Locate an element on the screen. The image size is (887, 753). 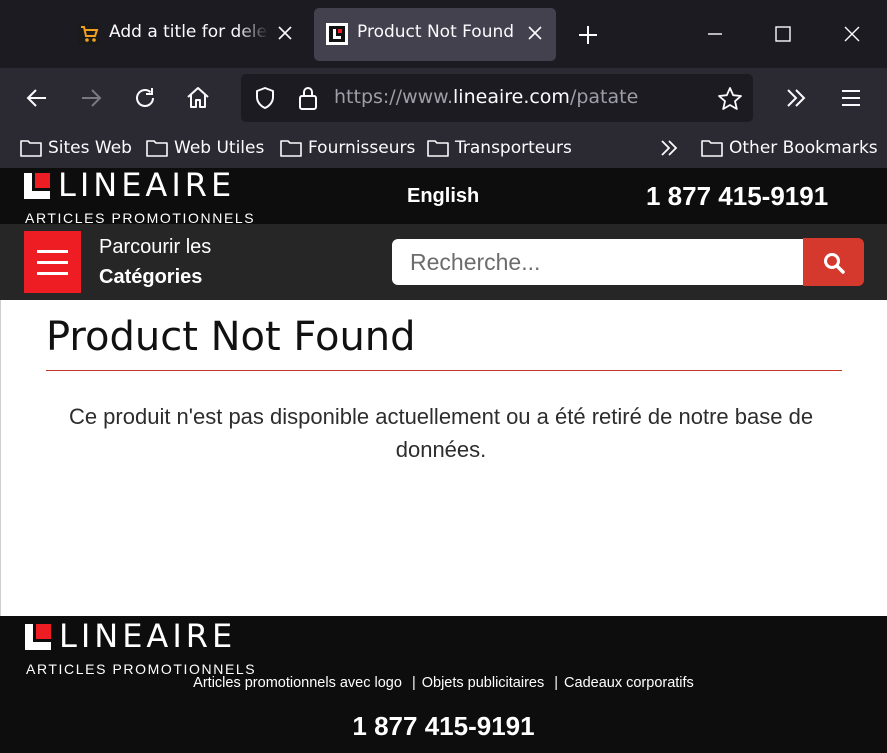
address-bar: https://www.lineaire.com/patate is located at coordinates (497, 98).